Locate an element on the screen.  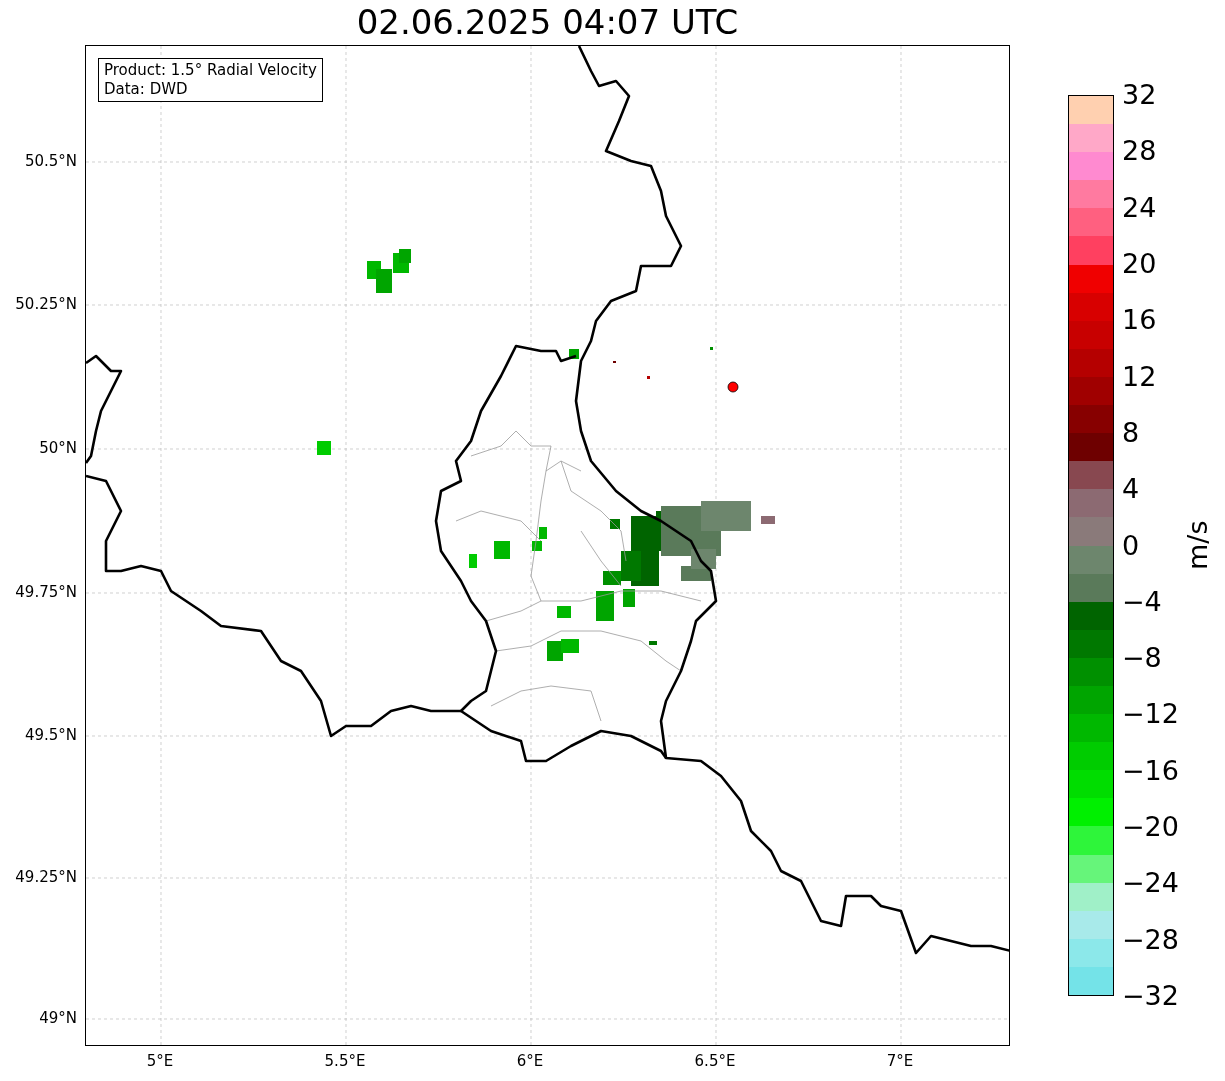
colorbar-tick-label: −8 is located at coordinates (1142, 658).